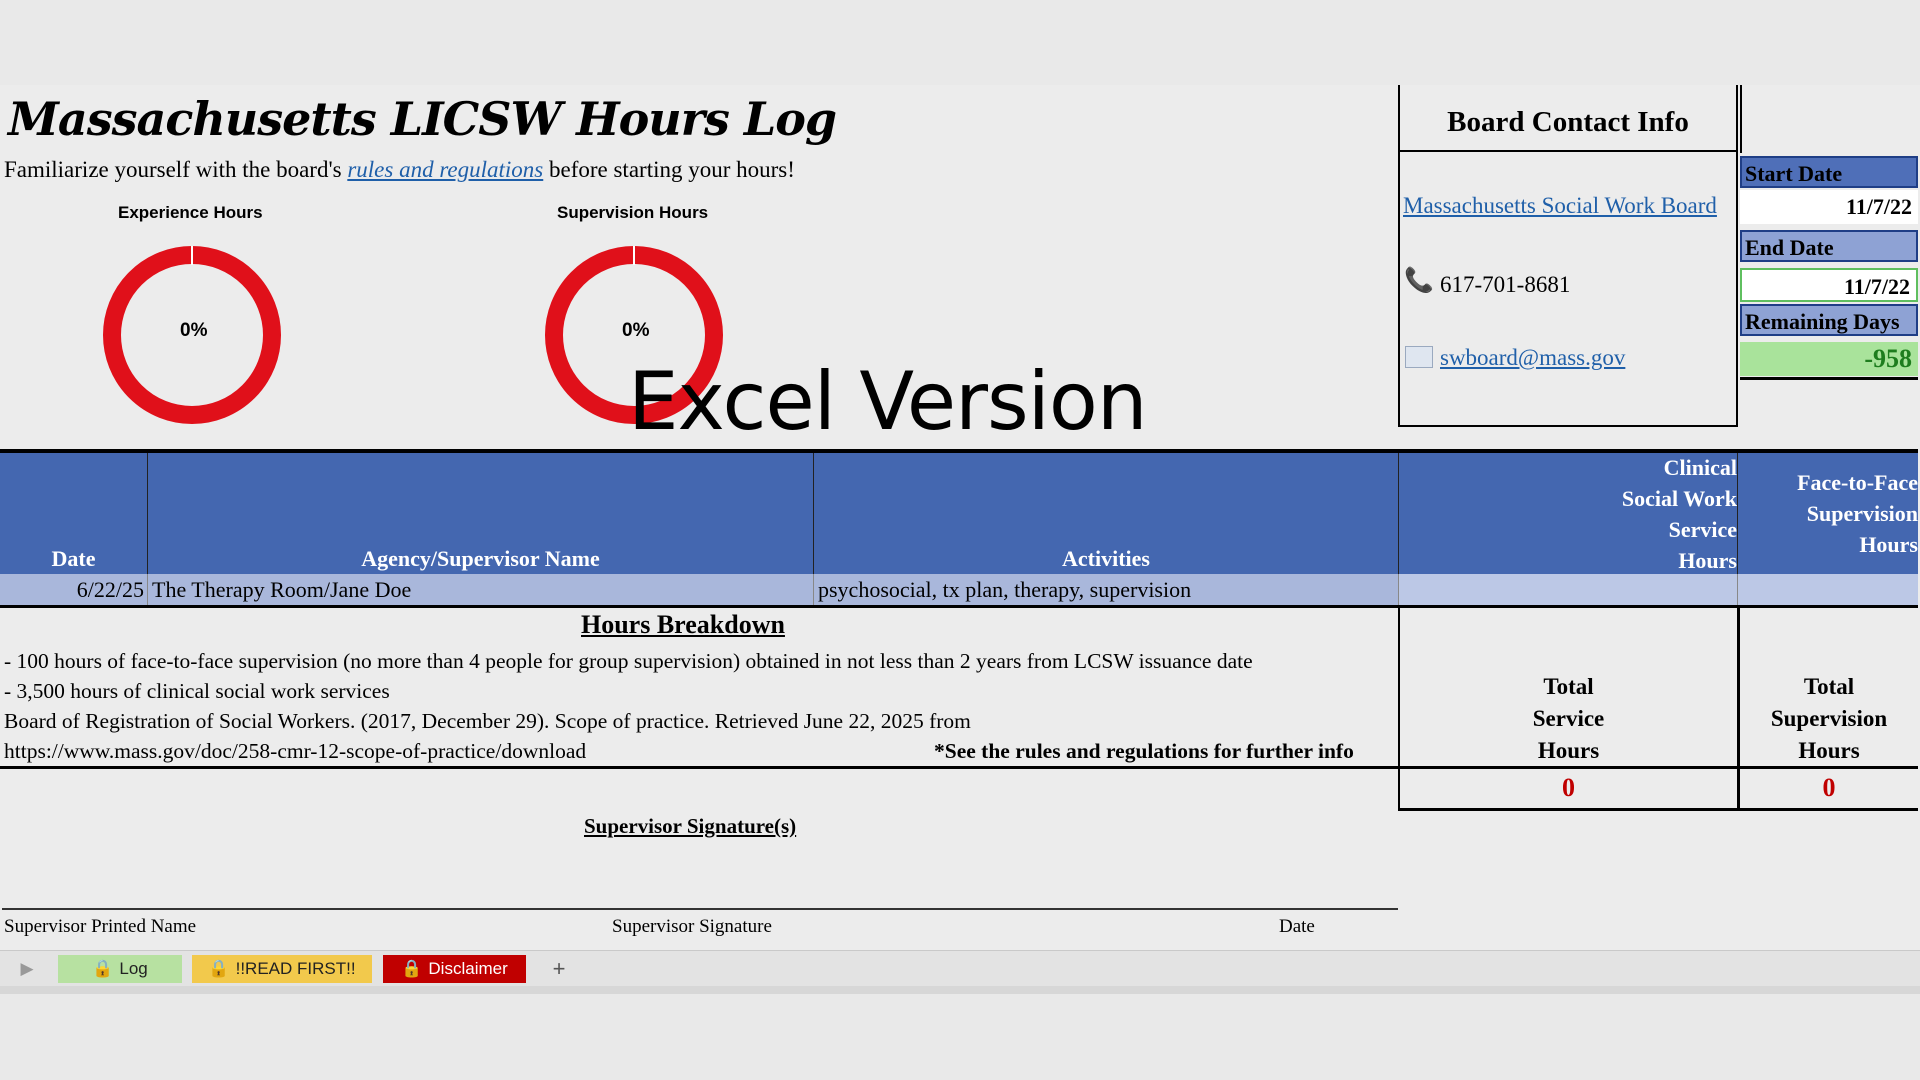 The height and width of the screenshot is (1080, 1920). I want to click on row-face-hours-cell, so click(1828, 589).